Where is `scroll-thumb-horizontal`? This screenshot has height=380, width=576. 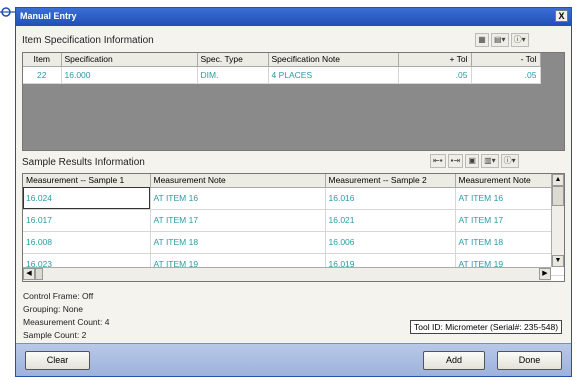
scroll-thumb-horizontal is located at coordinates (39, 274).